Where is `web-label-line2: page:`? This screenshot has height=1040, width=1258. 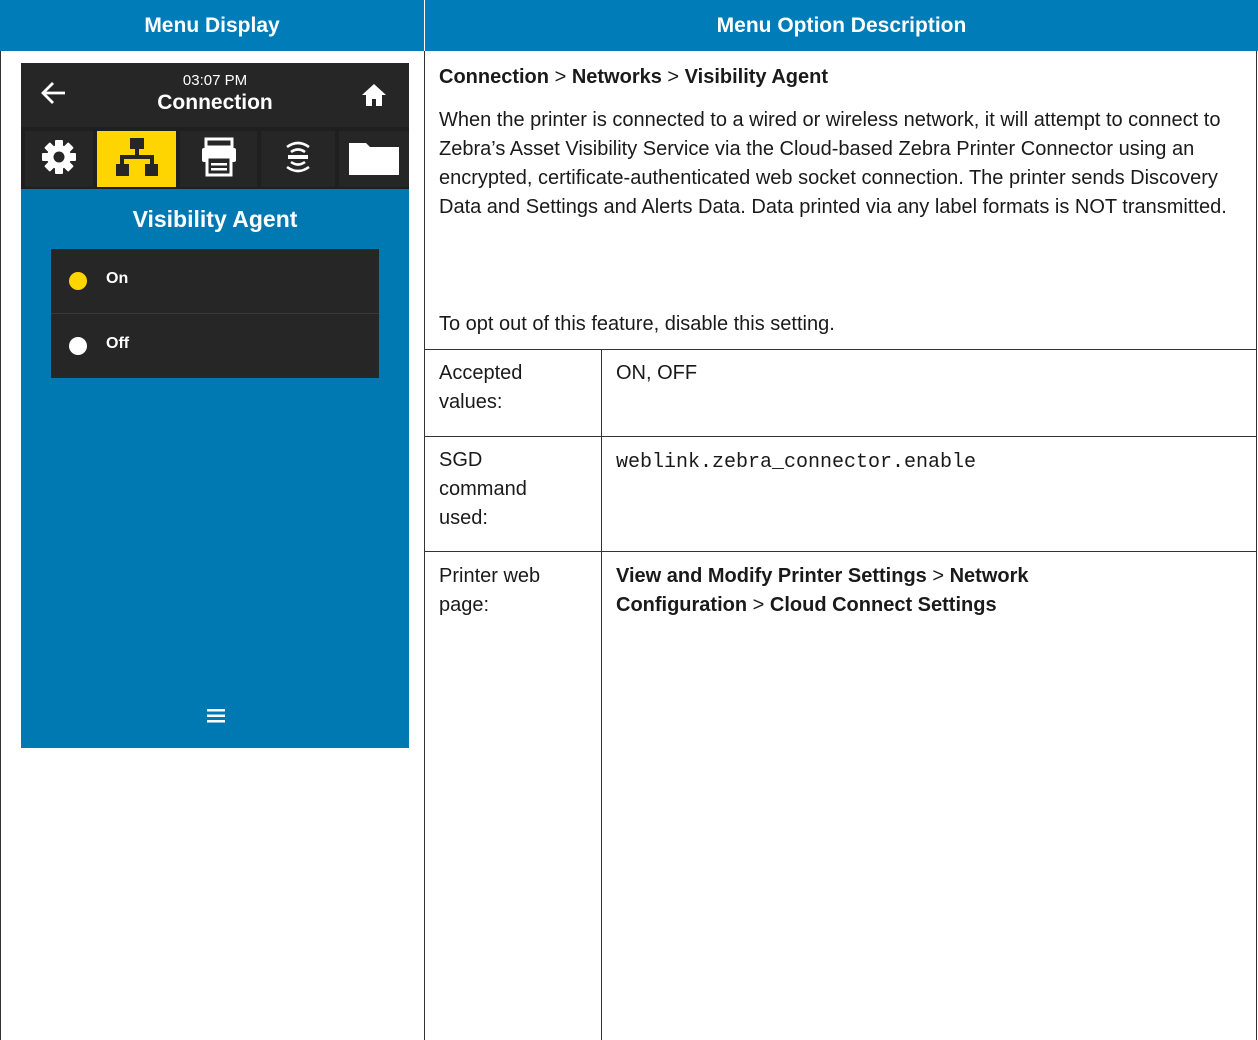 web-label-line2: page: is located at coordinates (464, 605).